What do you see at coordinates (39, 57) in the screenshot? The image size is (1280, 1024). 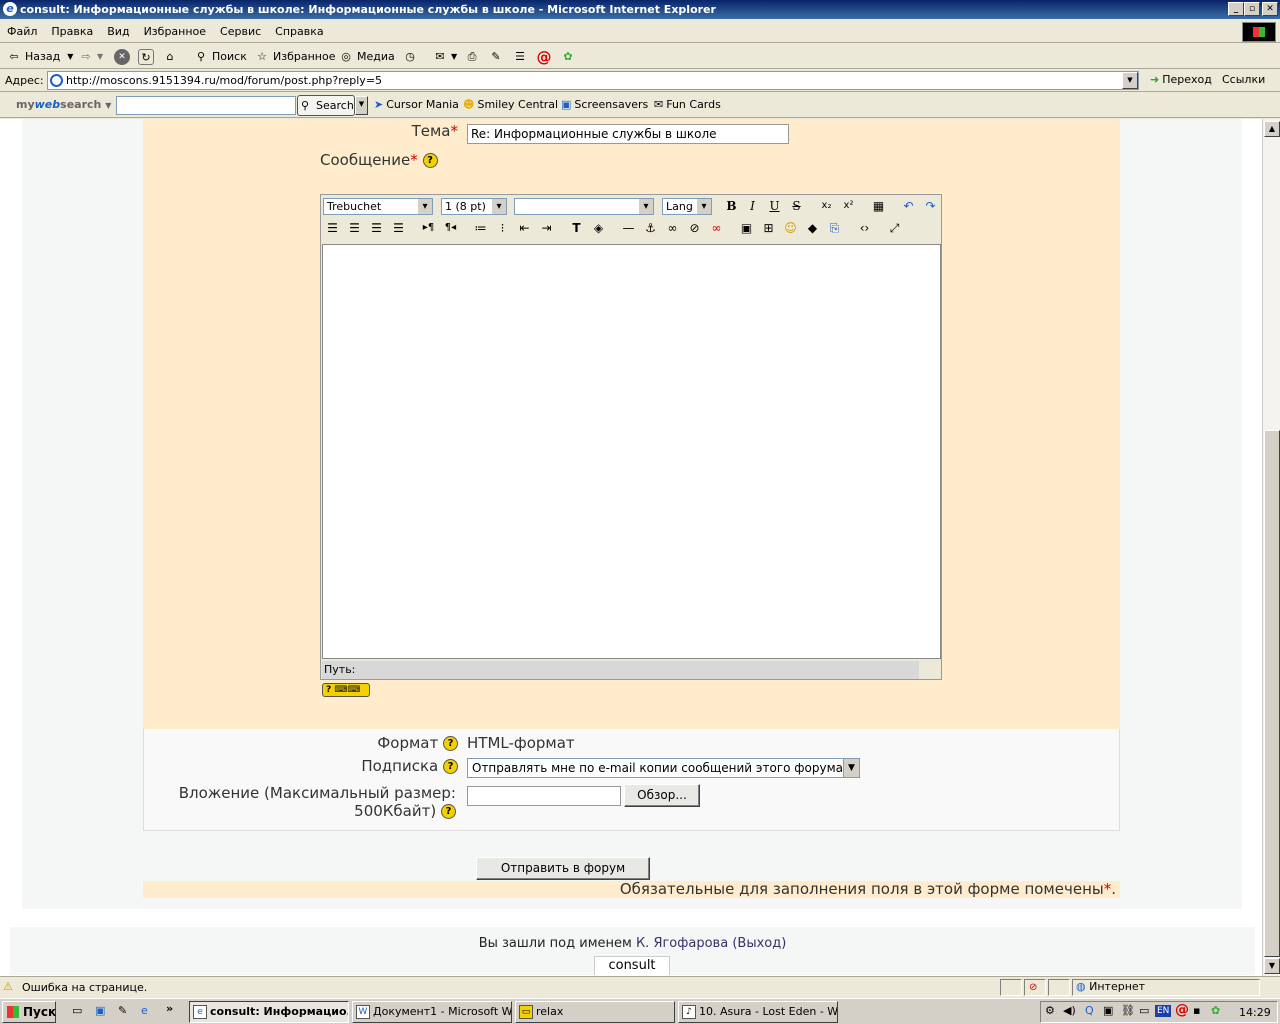 I see `back-button: ⇦ Назад ▼` at bounding box center [39, 57].